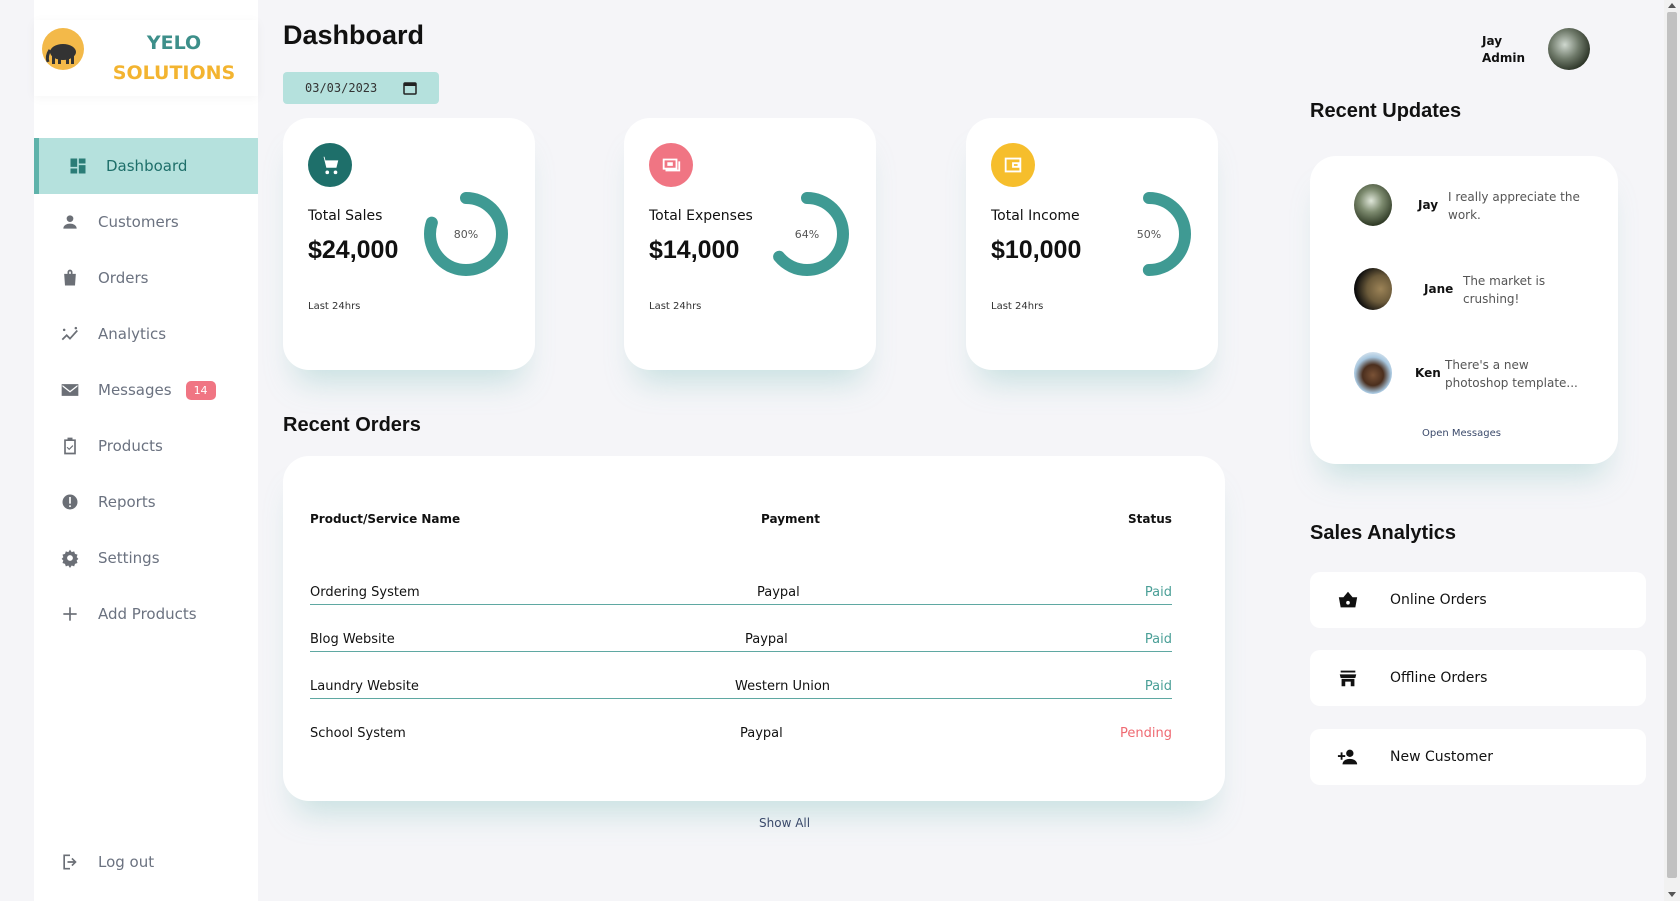  Describe the element at coordinates (138, 222) in the screenshot. I see `sidebar-item-label: Customers` at that location.